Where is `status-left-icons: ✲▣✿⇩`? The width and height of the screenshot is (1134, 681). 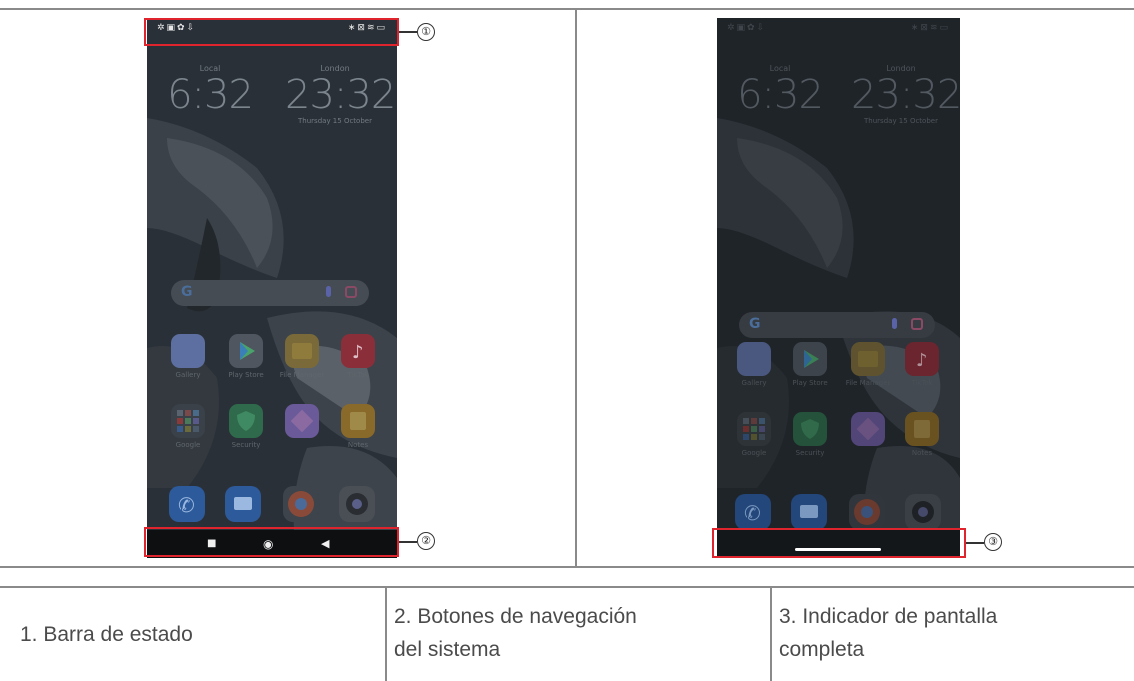
status-left-icons: ✲▣✿⇩ is located at coordinates (747, 28).